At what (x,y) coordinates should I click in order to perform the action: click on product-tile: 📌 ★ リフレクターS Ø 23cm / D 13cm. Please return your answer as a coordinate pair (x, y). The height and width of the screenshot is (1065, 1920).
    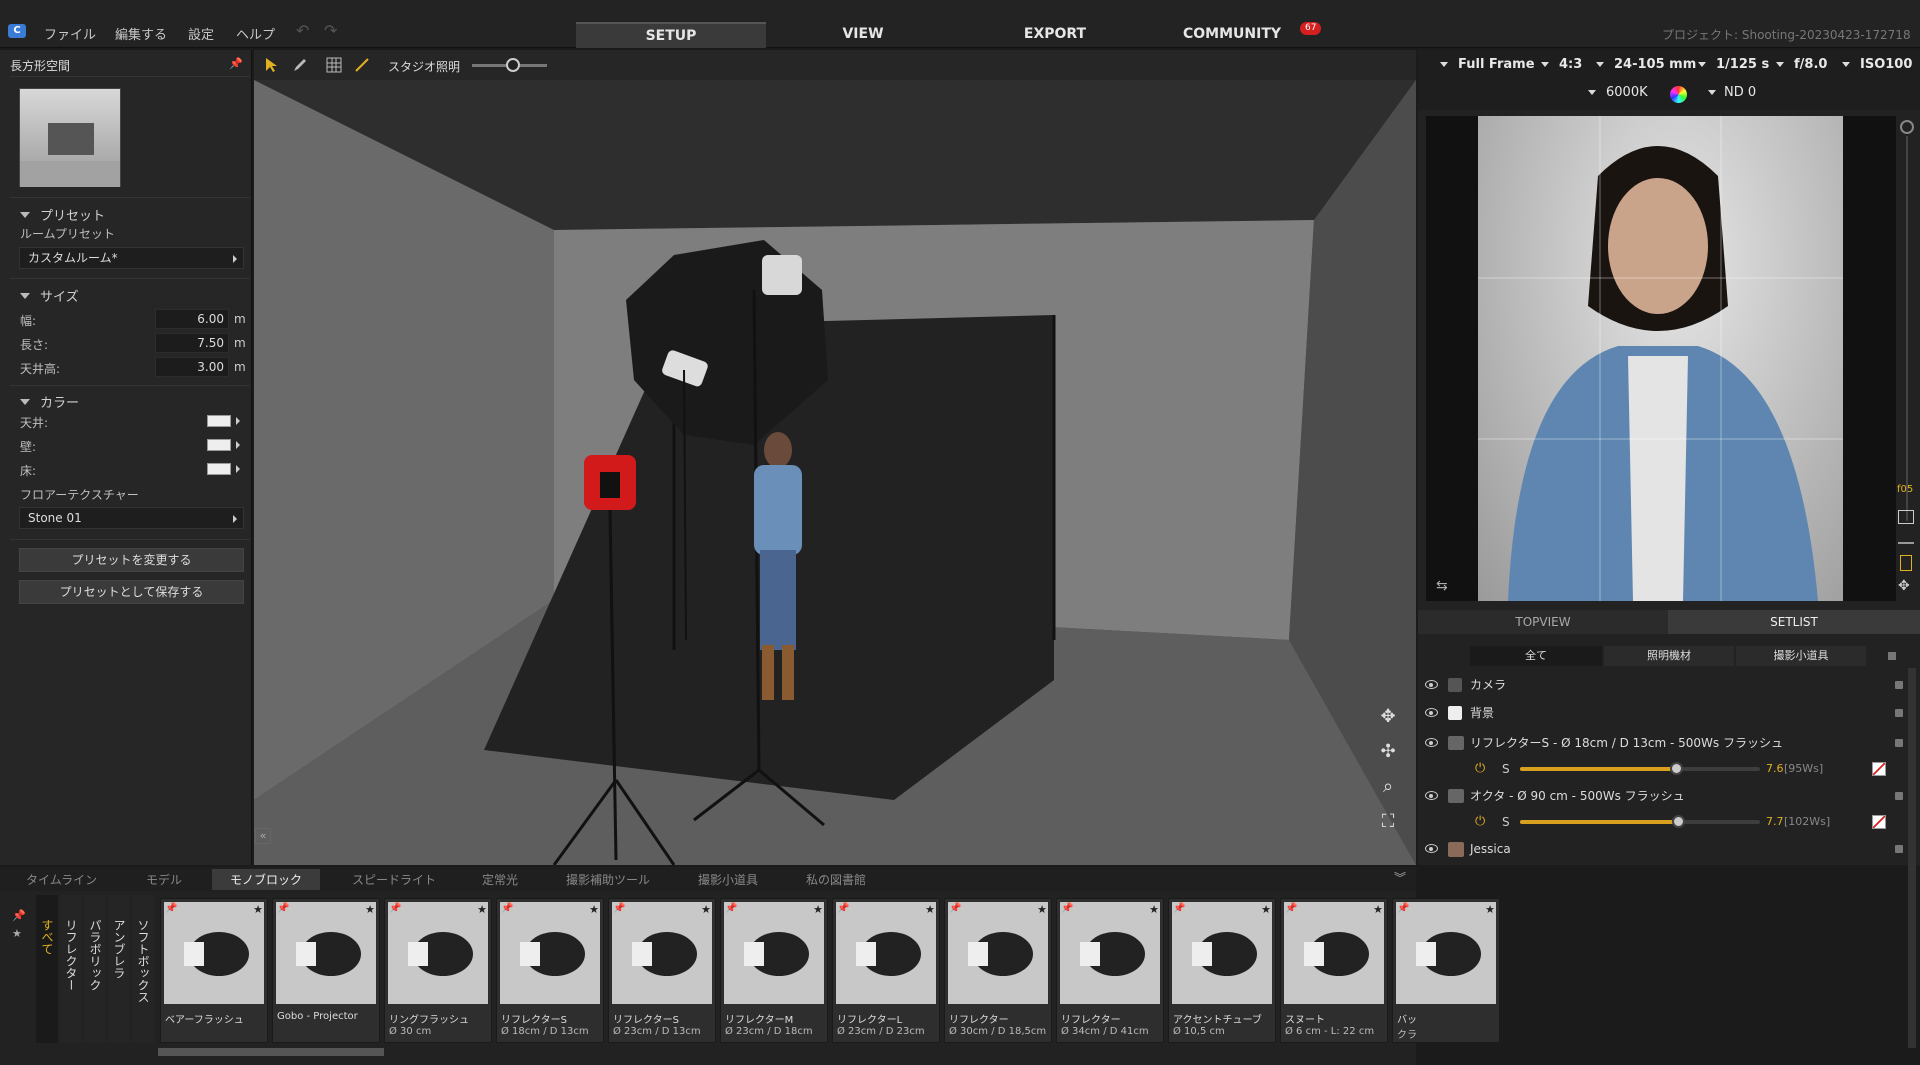
    Looking at the image, I should click on (662, 970).